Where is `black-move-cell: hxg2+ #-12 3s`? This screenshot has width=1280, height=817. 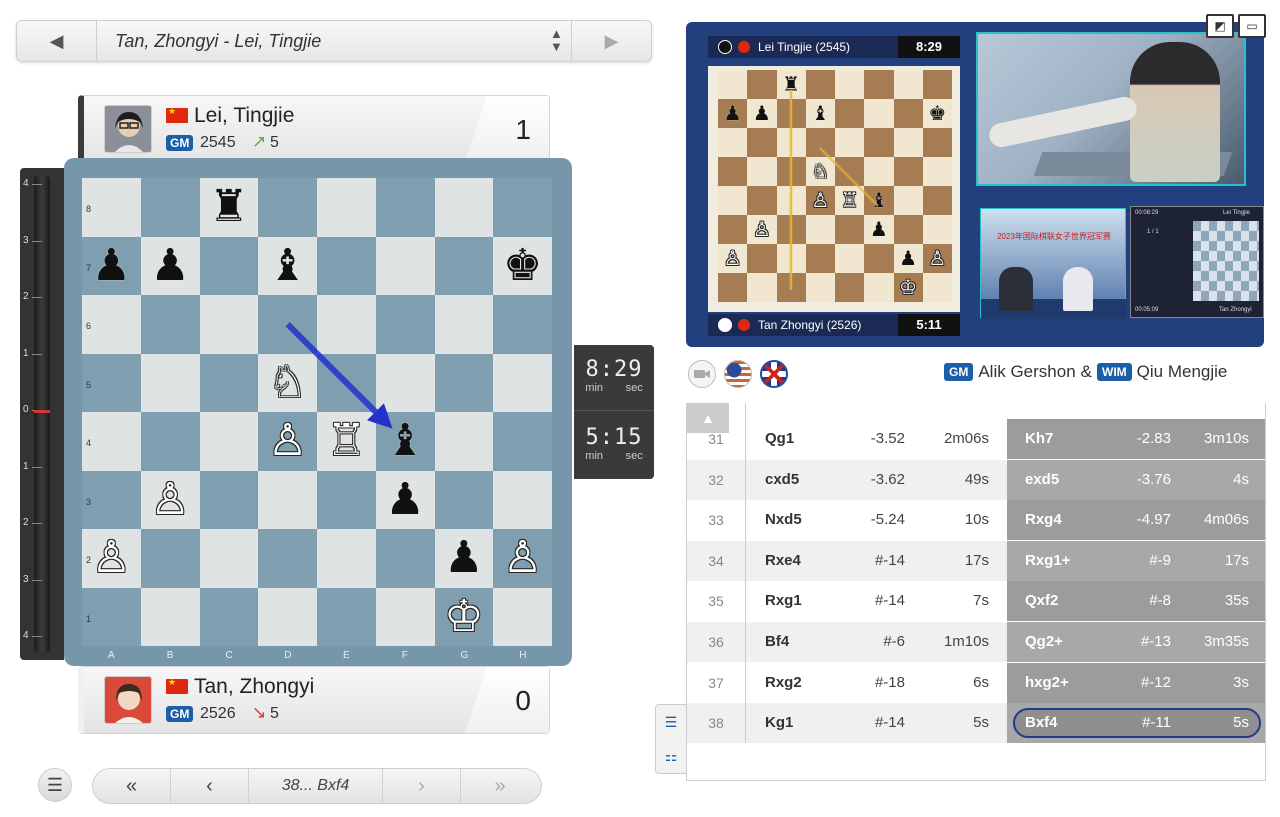
black-move-cell: hxg2+ #-12 3s is located at coordinates (1136, 682).